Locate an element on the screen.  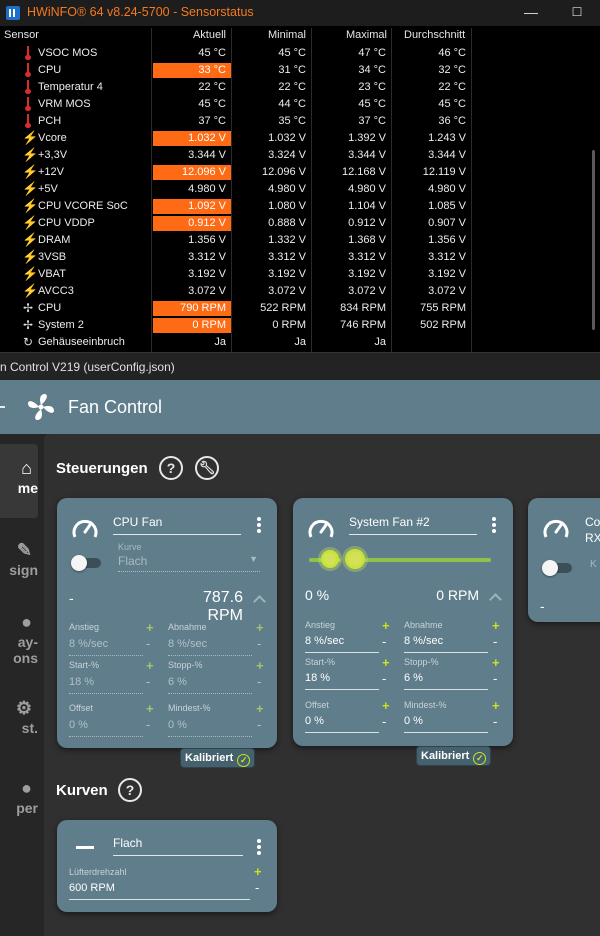
sensor-row: ⚡ CPU VDDP 0.912 V 0.888 V 0.912 V 0.907 V is located at coordinates (300, 223).